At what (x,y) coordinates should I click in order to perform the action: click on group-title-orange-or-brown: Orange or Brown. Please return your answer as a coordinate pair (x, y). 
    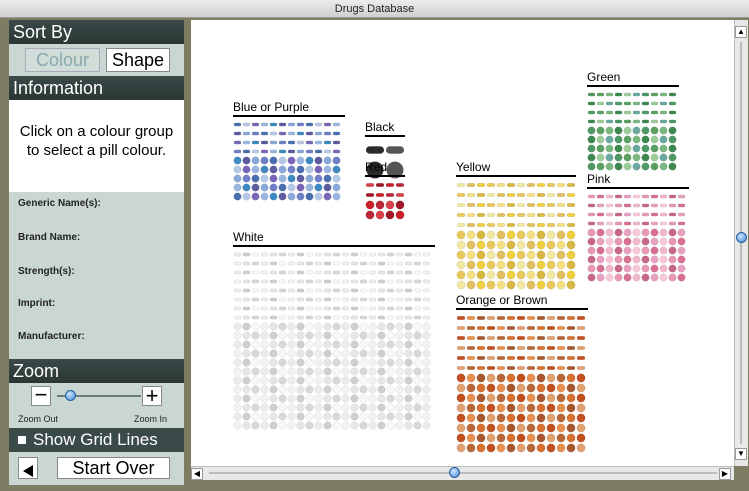
    Looking at the image, I should click on (501, 300).